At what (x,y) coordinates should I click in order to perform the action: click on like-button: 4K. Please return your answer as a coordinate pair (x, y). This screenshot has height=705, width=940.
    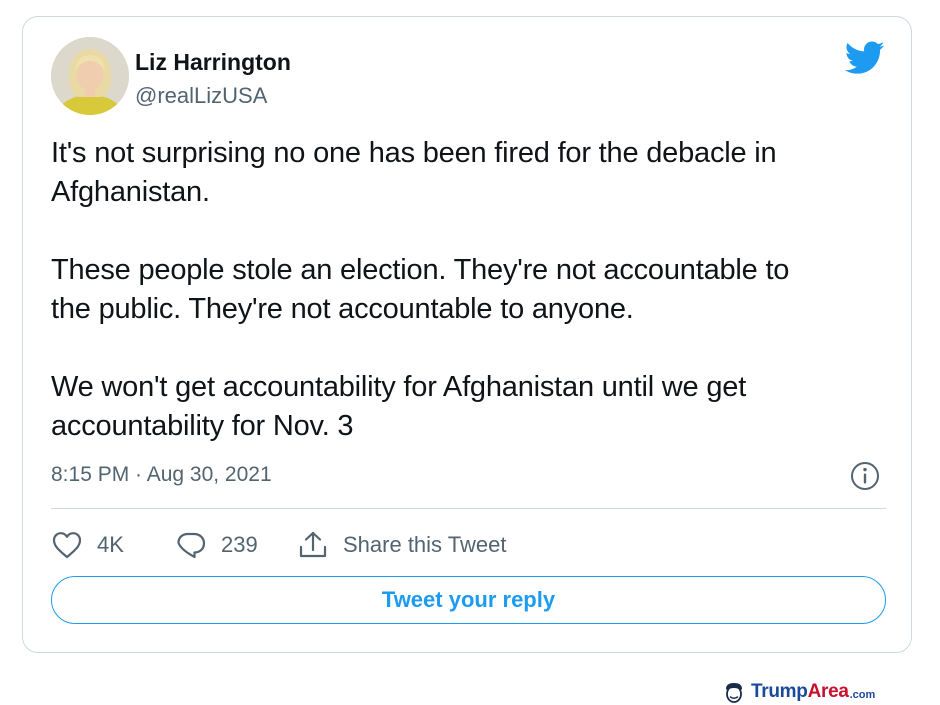
    Looking at the image, I should click on (113, 545).